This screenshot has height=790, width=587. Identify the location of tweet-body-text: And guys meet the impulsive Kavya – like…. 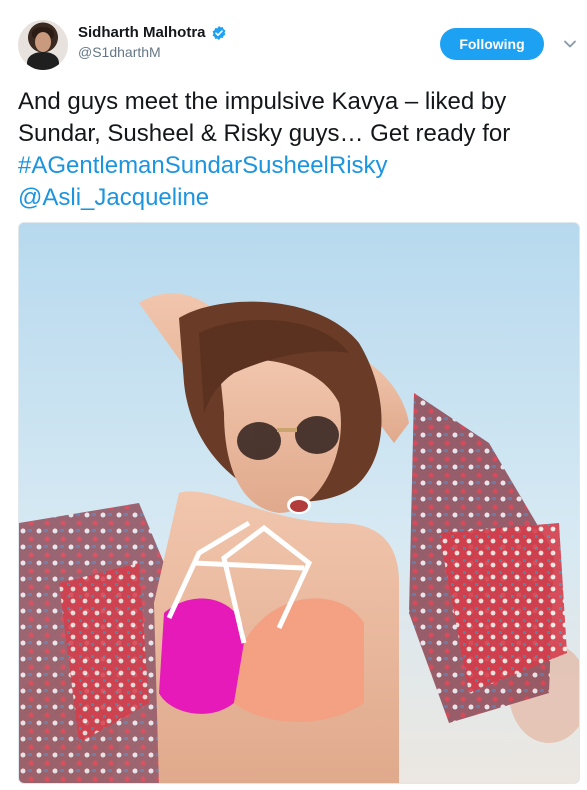
(264, 117).